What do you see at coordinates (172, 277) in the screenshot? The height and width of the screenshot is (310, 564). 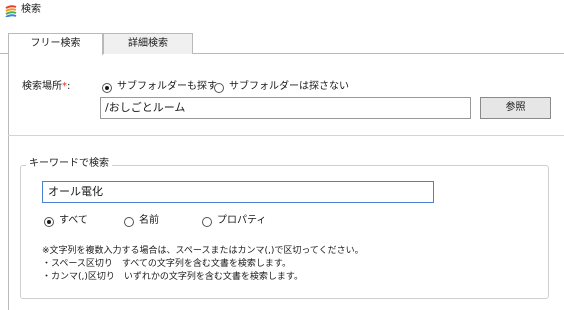 I see `help-note-3: ・カンマ(,)区切り いずれかの文字列を含む文書を検索します。` at bounding box center [172, 277].